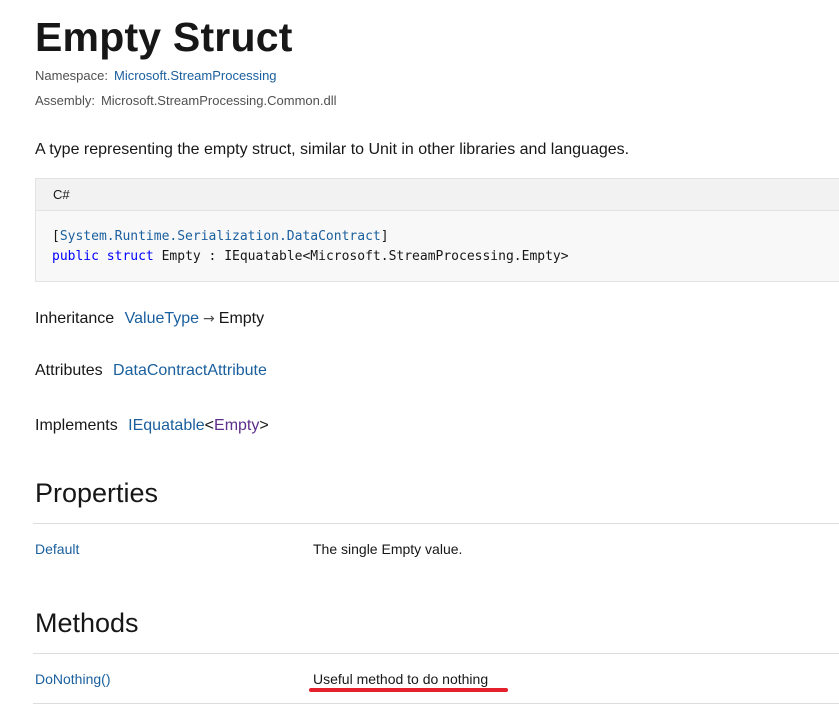  Describe the element at coordinates (87, 623) in the screenshot. I see `methods-heading: Methods` at that location.